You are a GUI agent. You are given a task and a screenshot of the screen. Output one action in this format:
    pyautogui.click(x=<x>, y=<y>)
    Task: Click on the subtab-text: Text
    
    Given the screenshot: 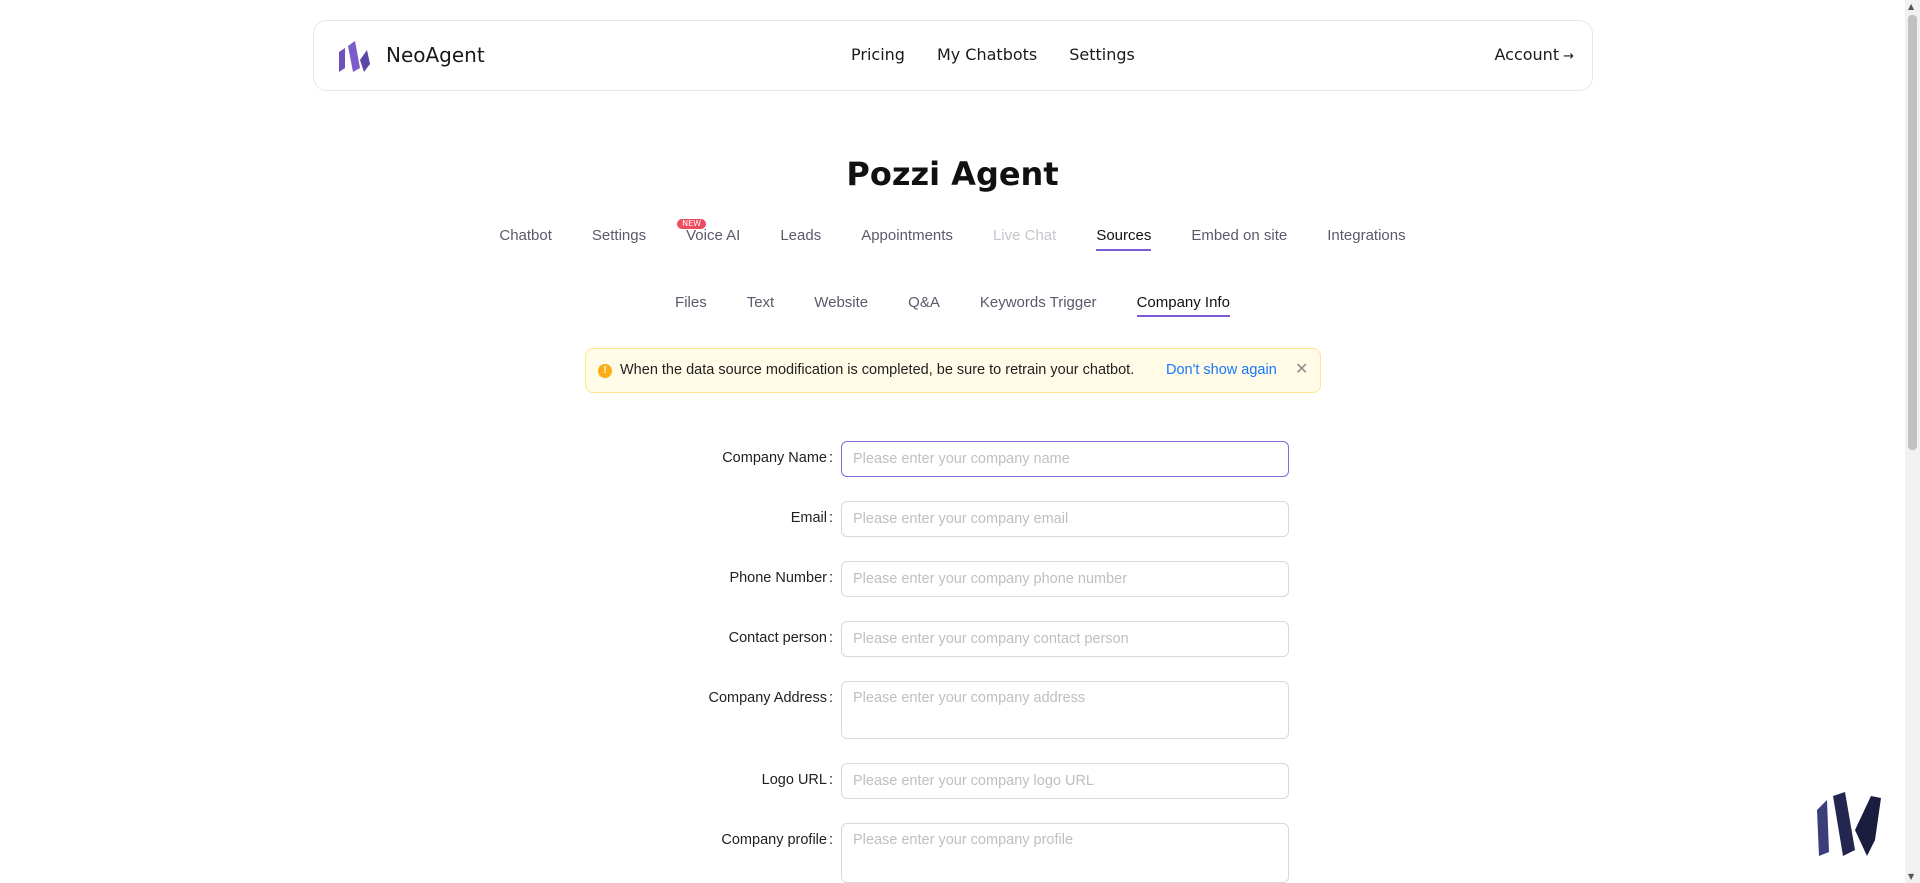 What is the action you would take?
    pyautogui.click(x=761, y=305)
    